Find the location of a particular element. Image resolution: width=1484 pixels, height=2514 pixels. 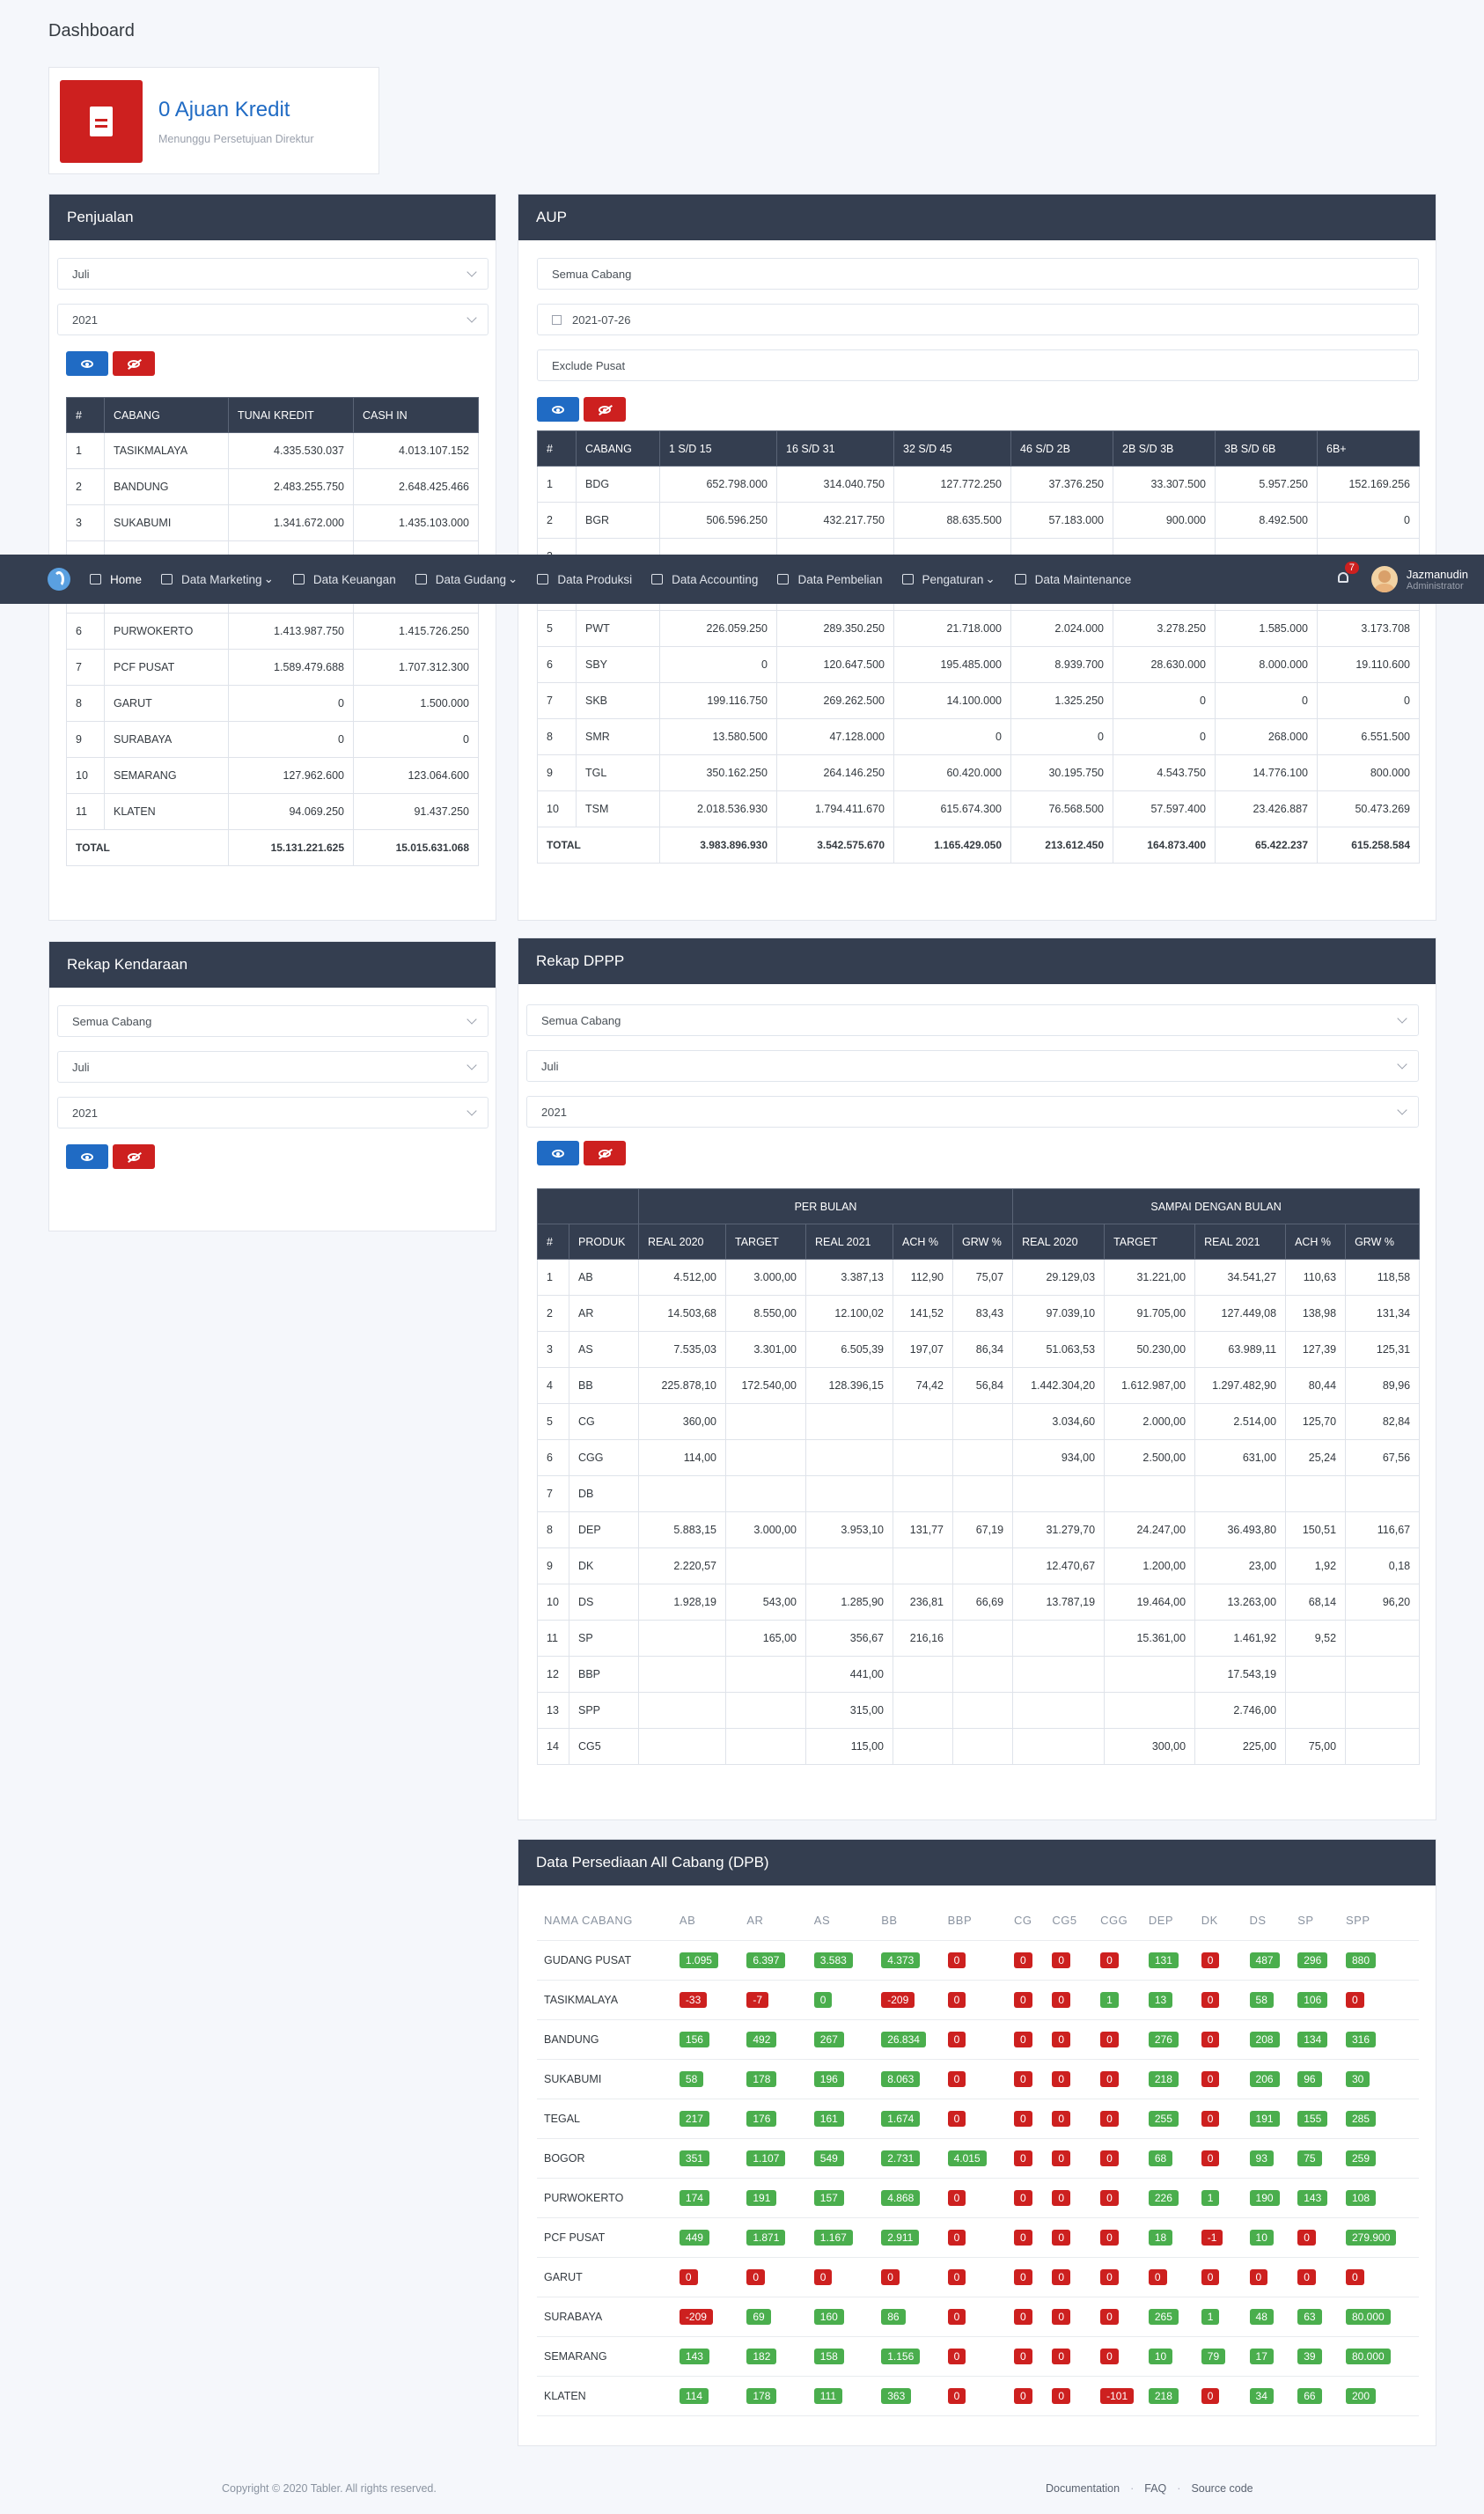

date-input: 2021-07-26 is located at coordinates (978, 319).